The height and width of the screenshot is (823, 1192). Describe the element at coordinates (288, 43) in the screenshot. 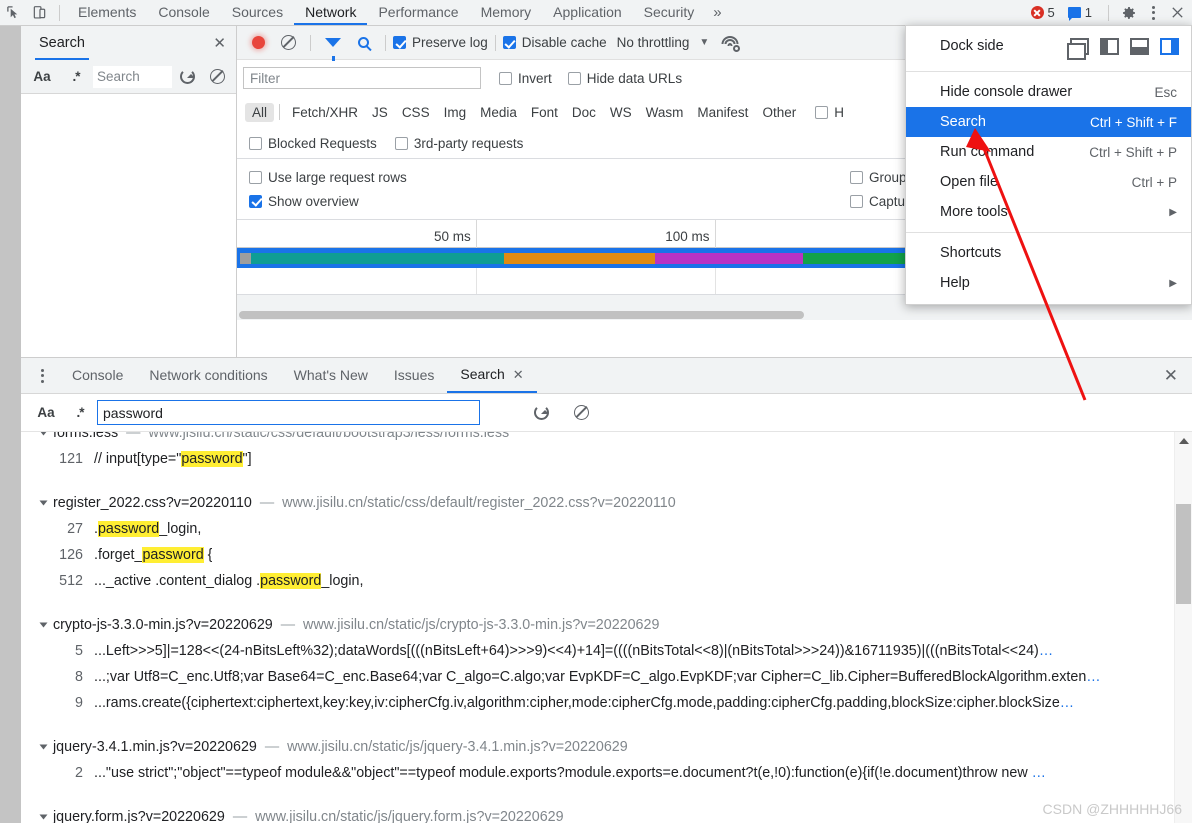

I see `clear-network-icon` at that location.